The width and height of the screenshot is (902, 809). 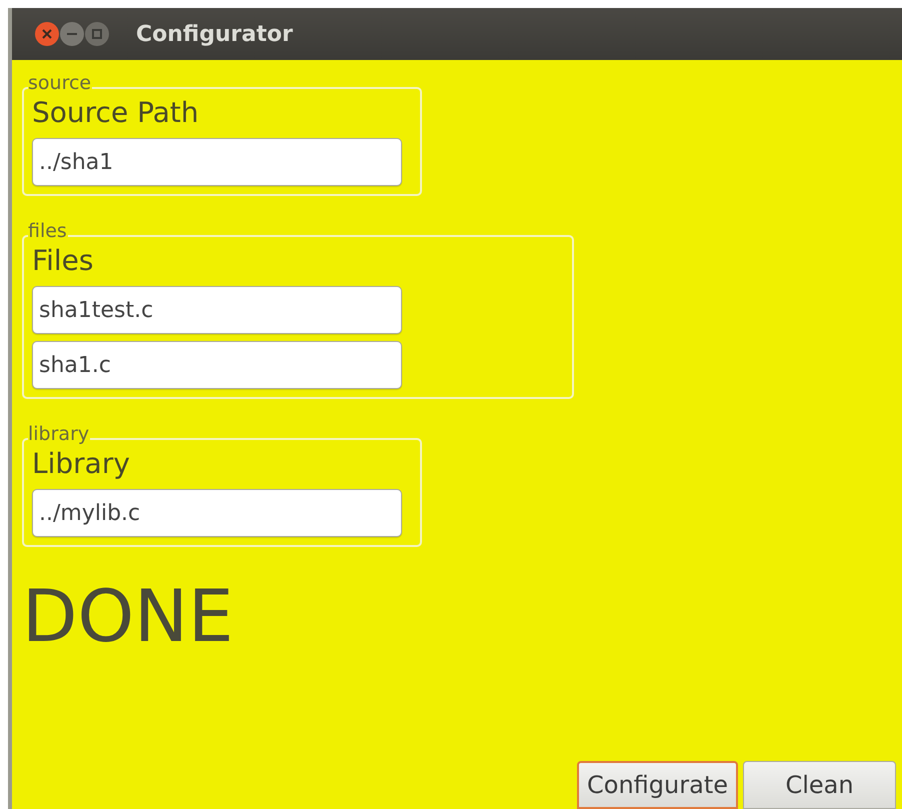 What do you see at coordinates (72, 34) in the screenshot?
I see `minimize-icon` at bounding box center [72, 34].